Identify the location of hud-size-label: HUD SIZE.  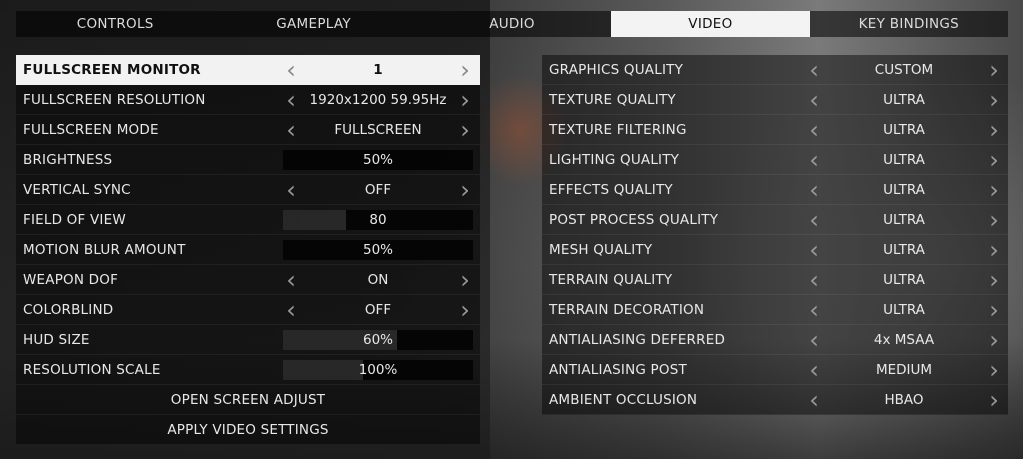
(56, 339).